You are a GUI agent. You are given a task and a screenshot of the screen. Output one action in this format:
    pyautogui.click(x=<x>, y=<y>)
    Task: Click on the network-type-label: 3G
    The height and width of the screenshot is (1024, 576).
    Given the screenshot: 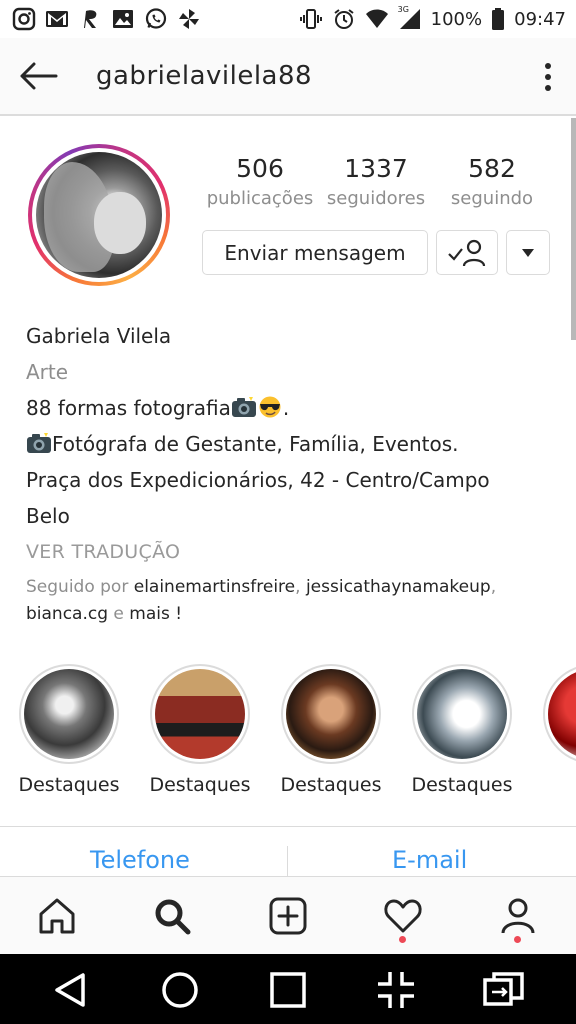 What is the action you would take?
    pyautogui.click(x=403, y=9)
    